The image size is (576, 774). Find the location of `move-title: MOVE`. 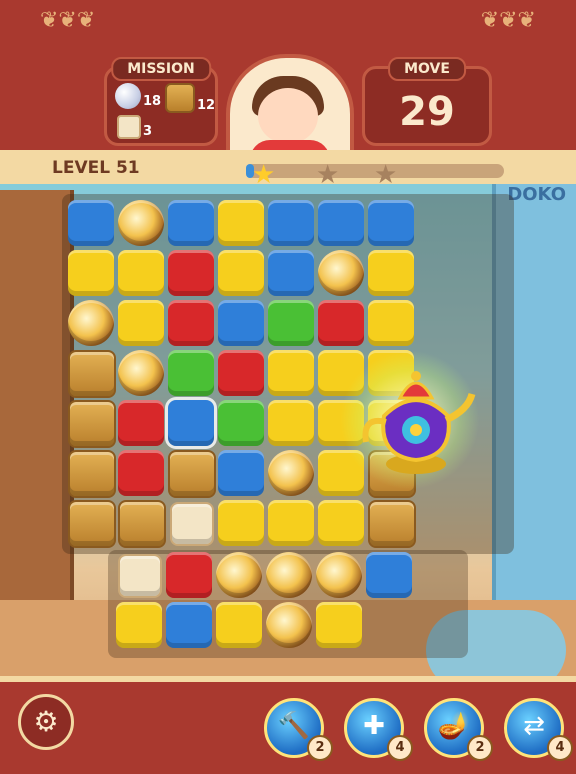

move-title: MOVE is located at coordinates (427, 69).